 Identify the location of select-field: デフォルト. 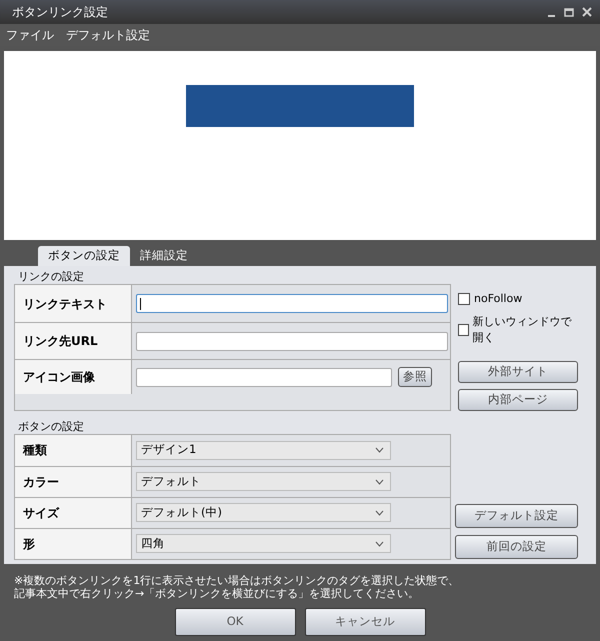
(263, 481).